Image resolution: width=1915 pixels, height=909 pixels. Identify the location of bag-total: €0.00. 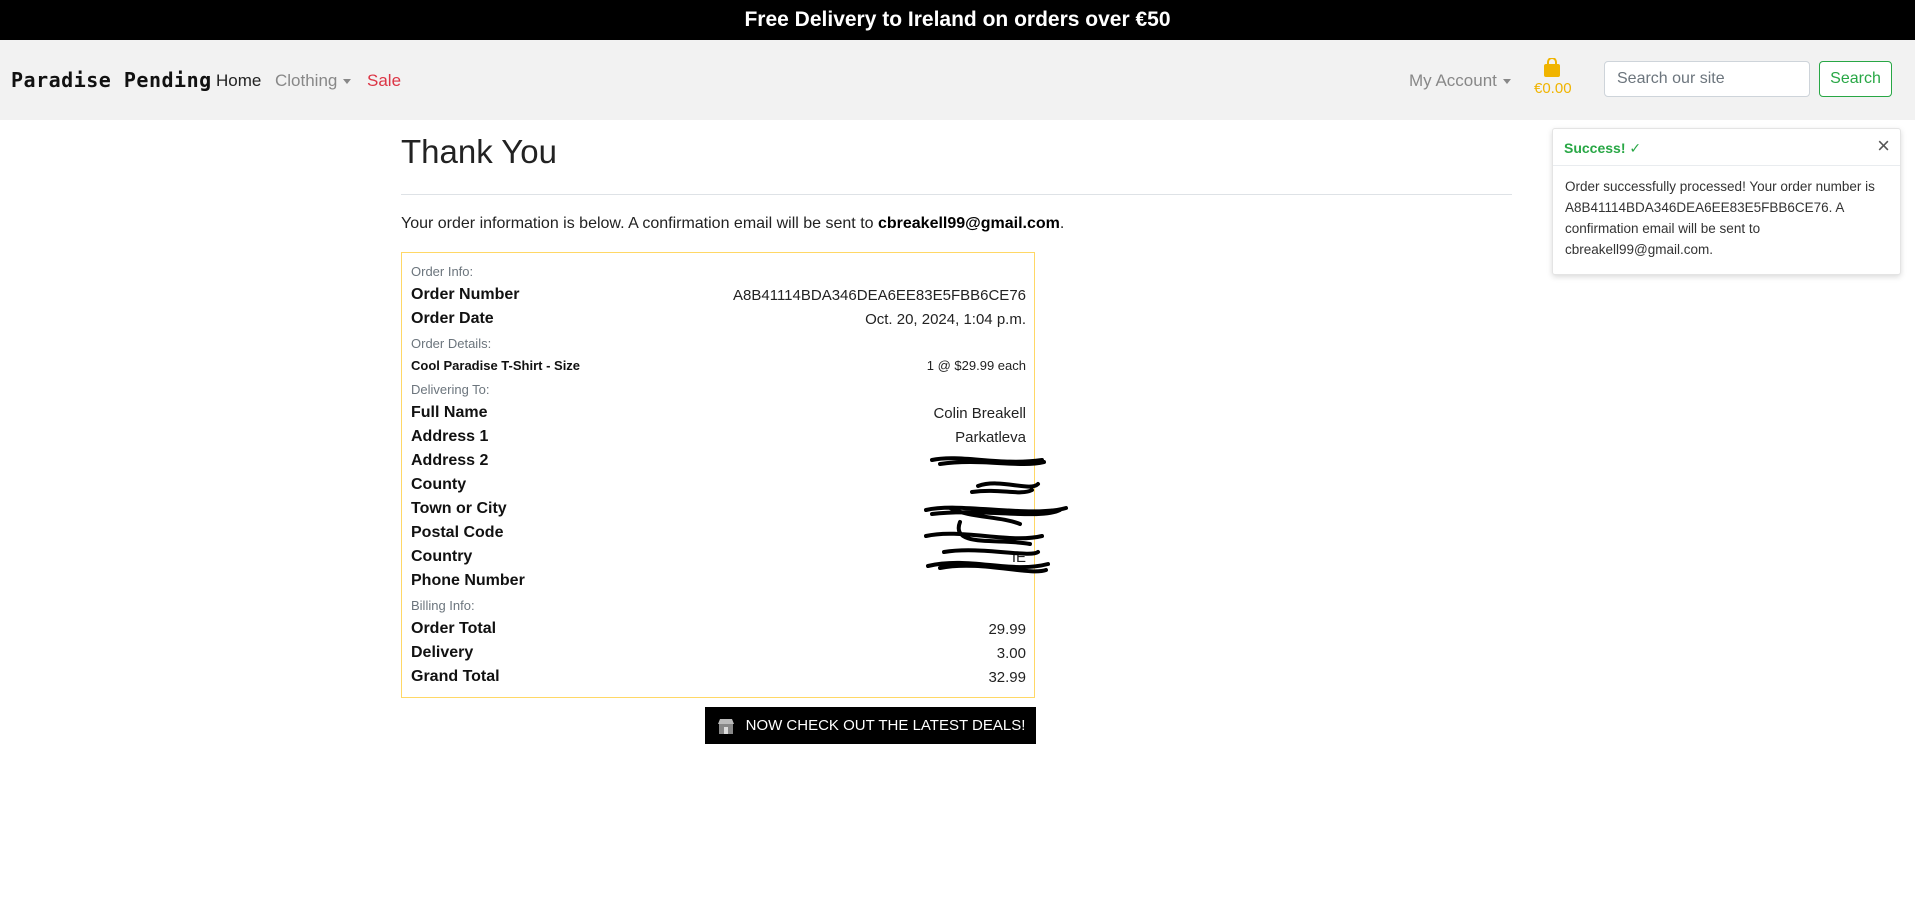
(1553, 88).